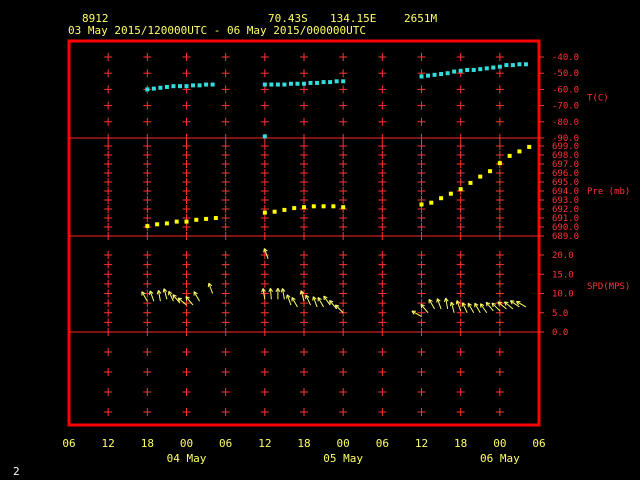 The height and width of the screenshot is (480, 640). I want to click on y-tick-label: 5.0, so click(560, 314).